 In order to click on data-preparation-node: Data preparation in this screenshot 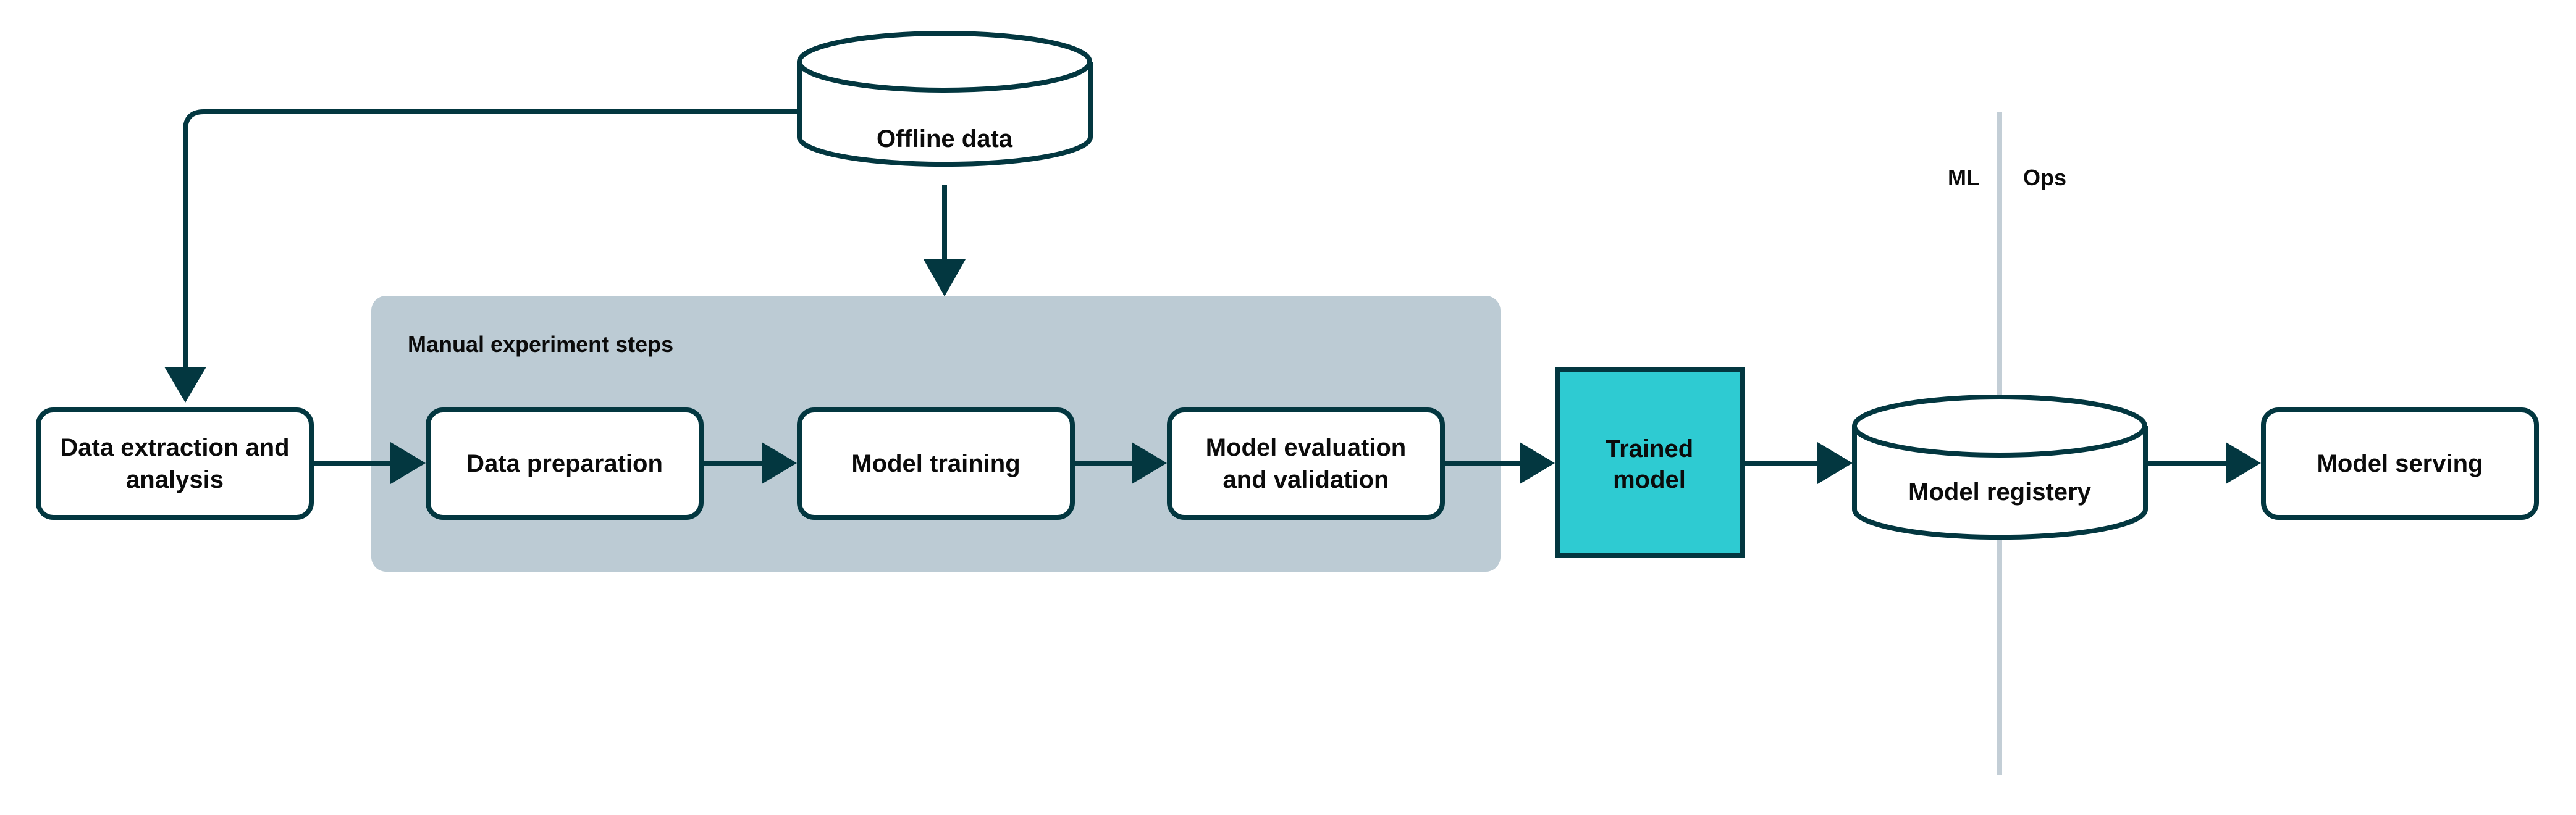, I will do `click(565, 464)`.